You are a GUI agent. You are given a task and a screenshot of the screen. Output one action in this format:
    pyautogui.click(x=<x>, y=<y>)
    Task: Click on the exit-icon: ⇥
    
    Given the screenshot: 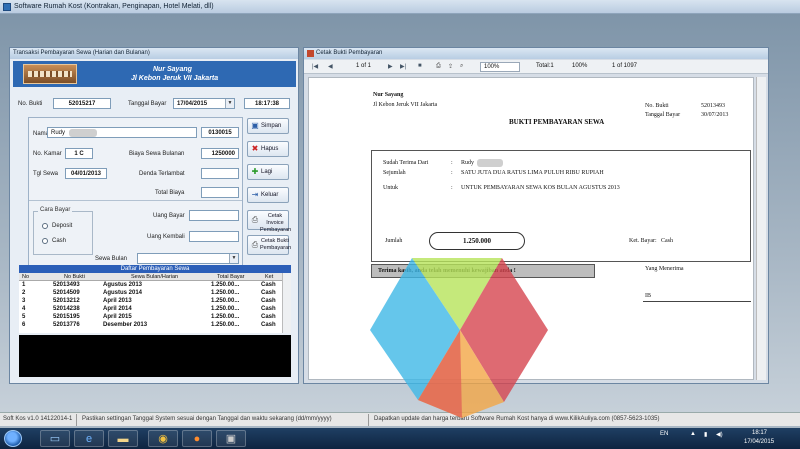 What is the action you would take?
    pyautogui.click(x=255, y=194)
    